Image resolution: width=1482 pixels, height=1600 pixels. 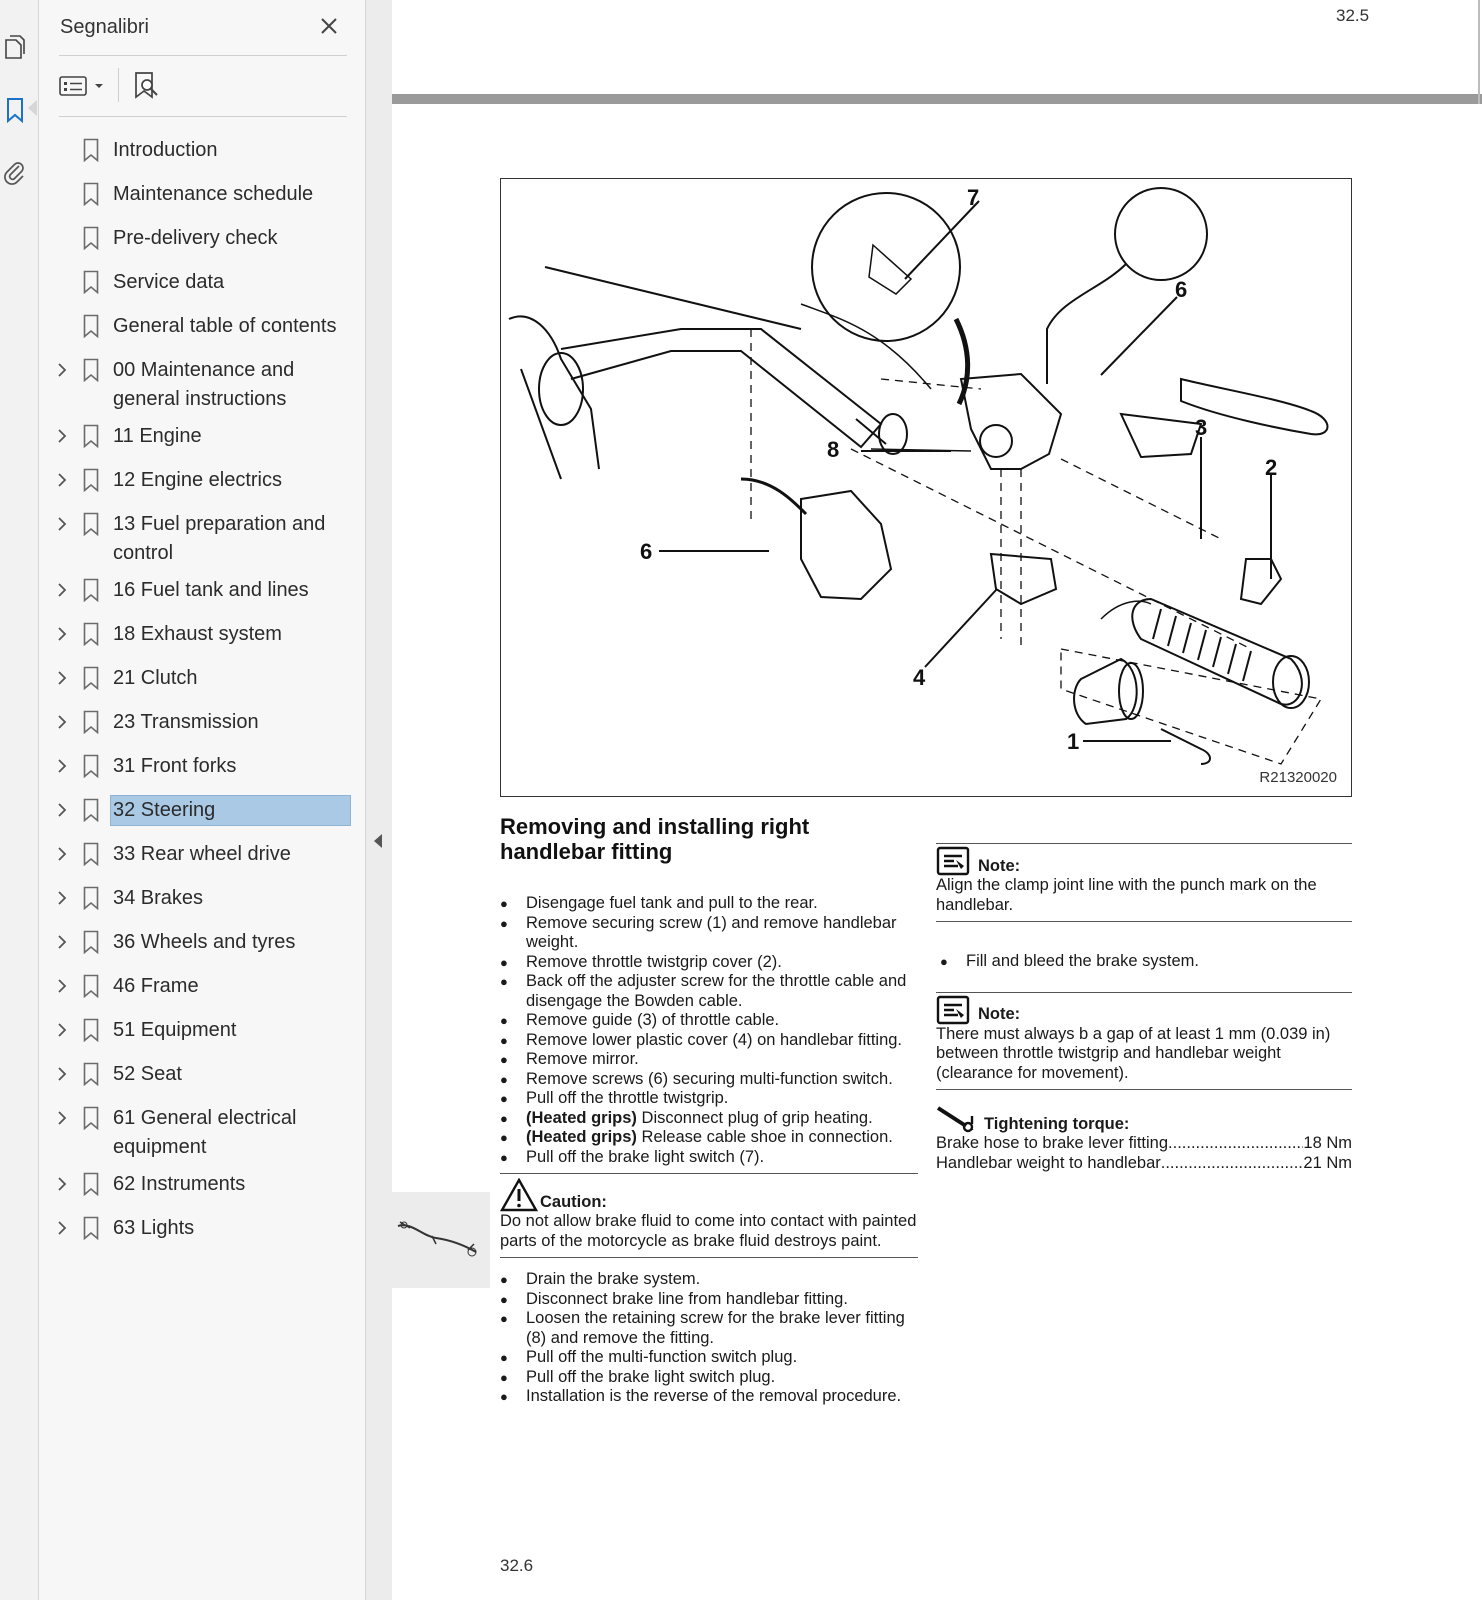 What do you see at coordinates (213, 194) in the screenshot?
I see `bookmark-label: Maintenance schedule` at bounding box center [213, 194].